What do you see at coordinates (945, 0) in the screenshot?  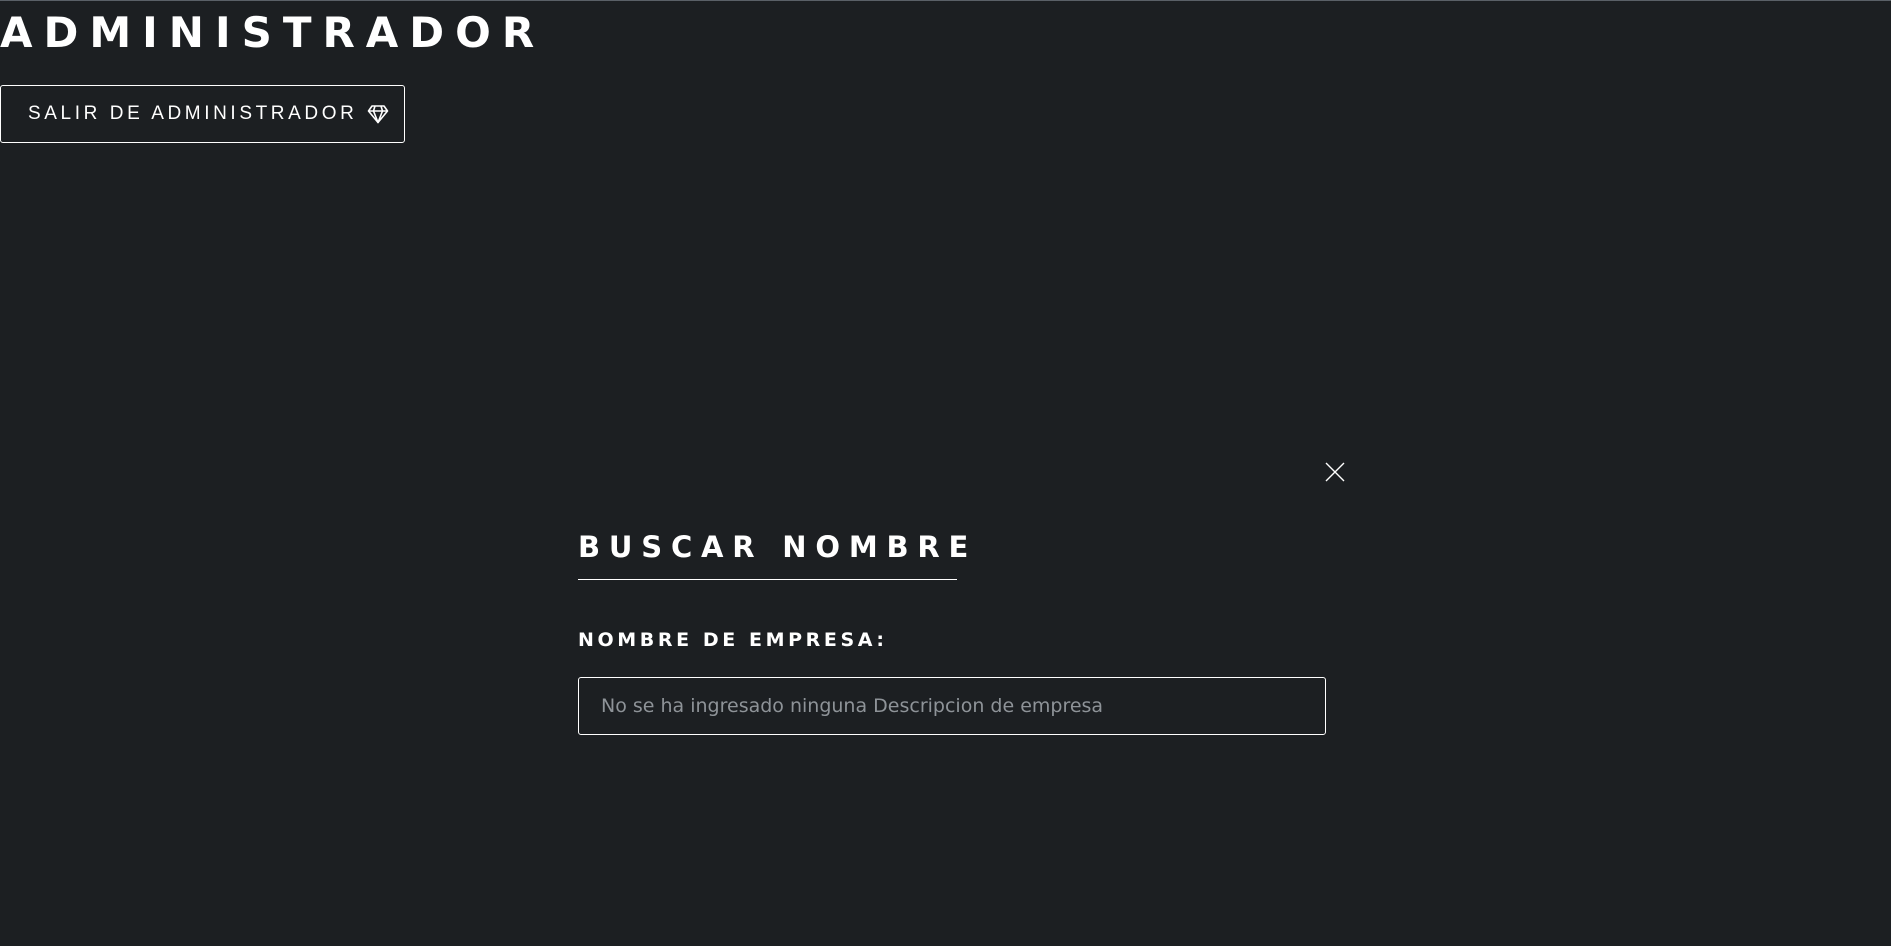 I see `top-border` at bounding box center [945, 0].